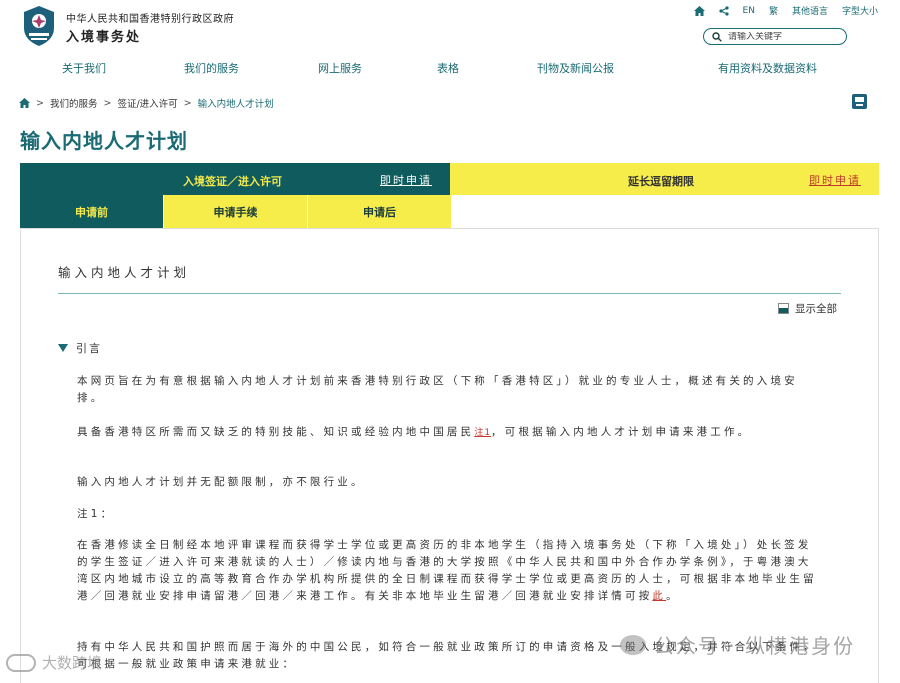  I want to click on watermark-left: 大数跨境, so click(54, 662).